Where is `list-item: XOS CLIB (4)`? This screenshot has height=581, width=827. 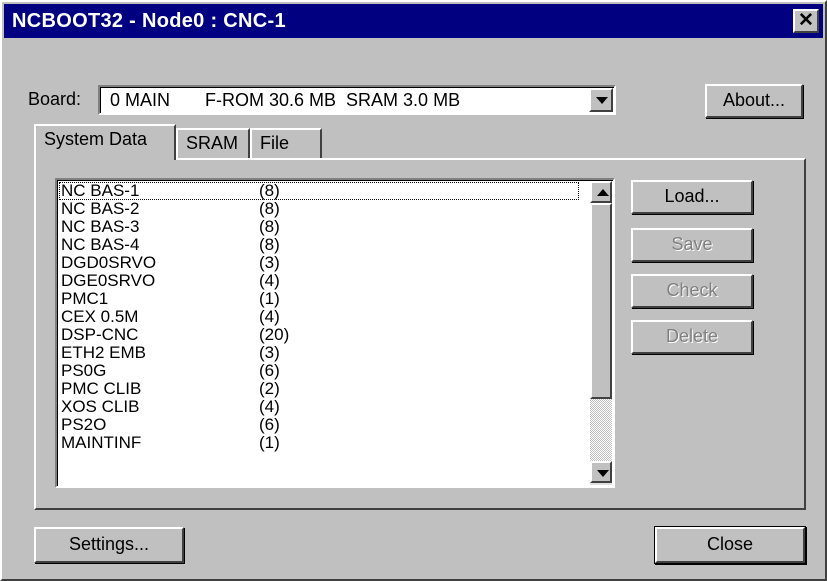 list-item: XOS CLIB (4) is located at coordinates (319, 407).